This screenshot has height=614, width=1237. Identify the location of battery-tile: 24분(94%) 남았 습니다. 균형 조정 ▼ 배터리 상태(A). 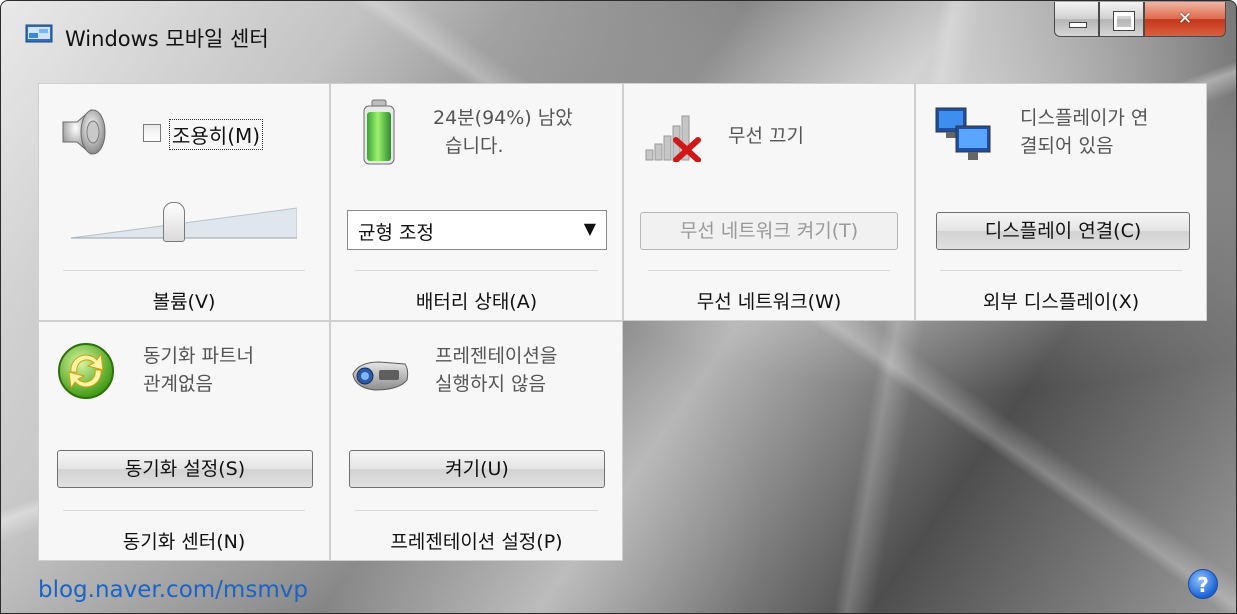
(476, 202).